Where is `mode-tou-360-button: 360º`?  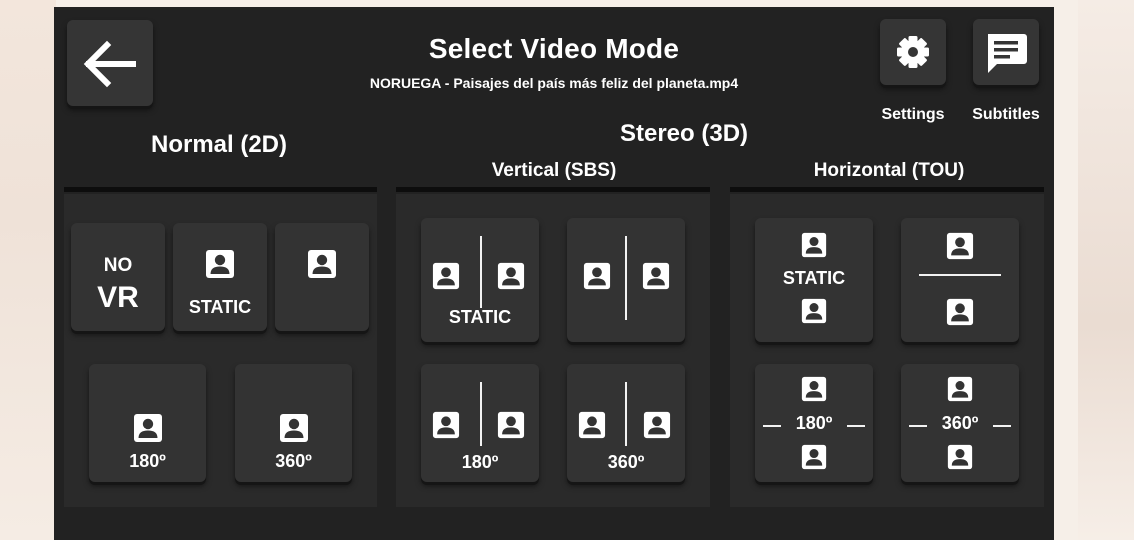
mode-tou-360-button: 360º is located at coordinates (960, 423).